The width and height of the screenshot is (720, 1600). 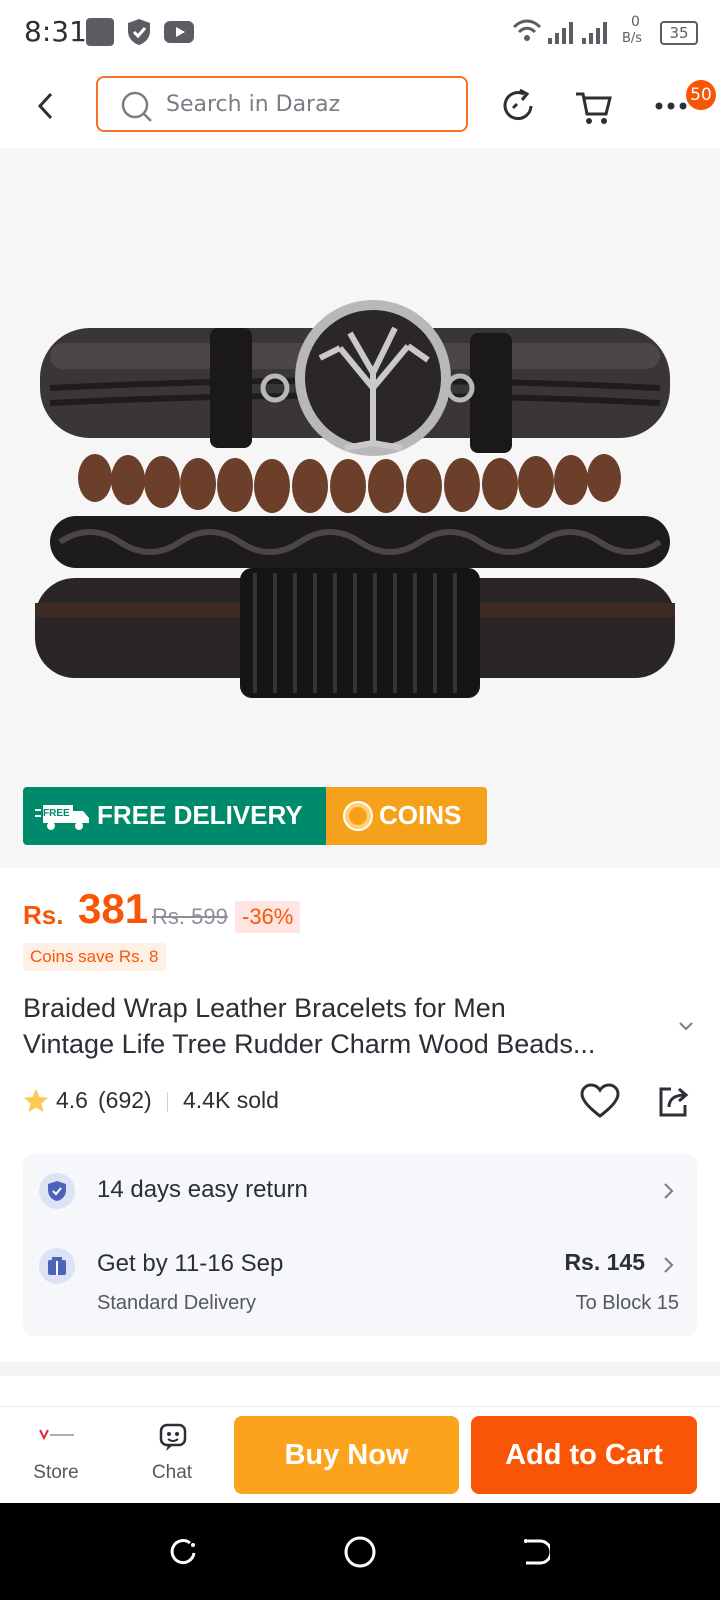 What do you see at coordinates (56, 1456) in the screenshot?
I see `store-button: Store` at bounding box center [56, 1456].